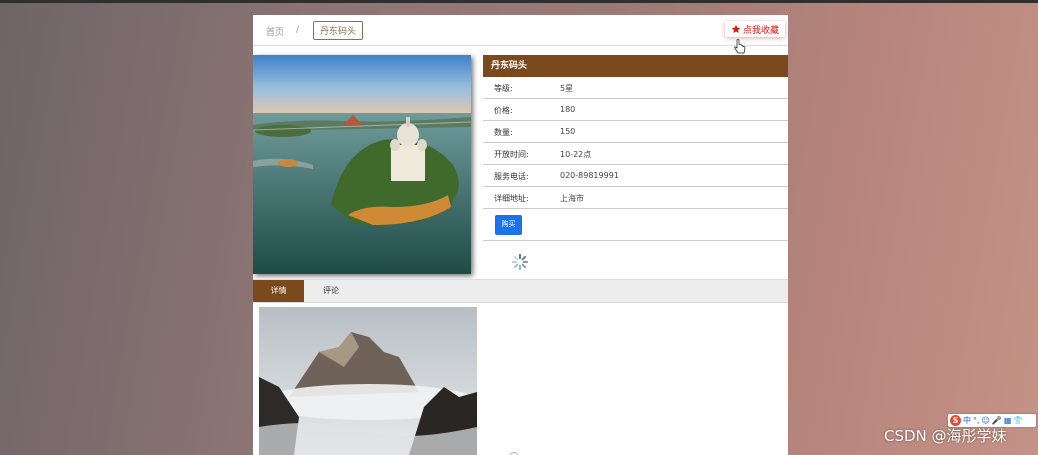 Image resolution: width=1038 pixels, height=455 pixels. I want to click on emoji-icon: ☺, so click(986, 420).